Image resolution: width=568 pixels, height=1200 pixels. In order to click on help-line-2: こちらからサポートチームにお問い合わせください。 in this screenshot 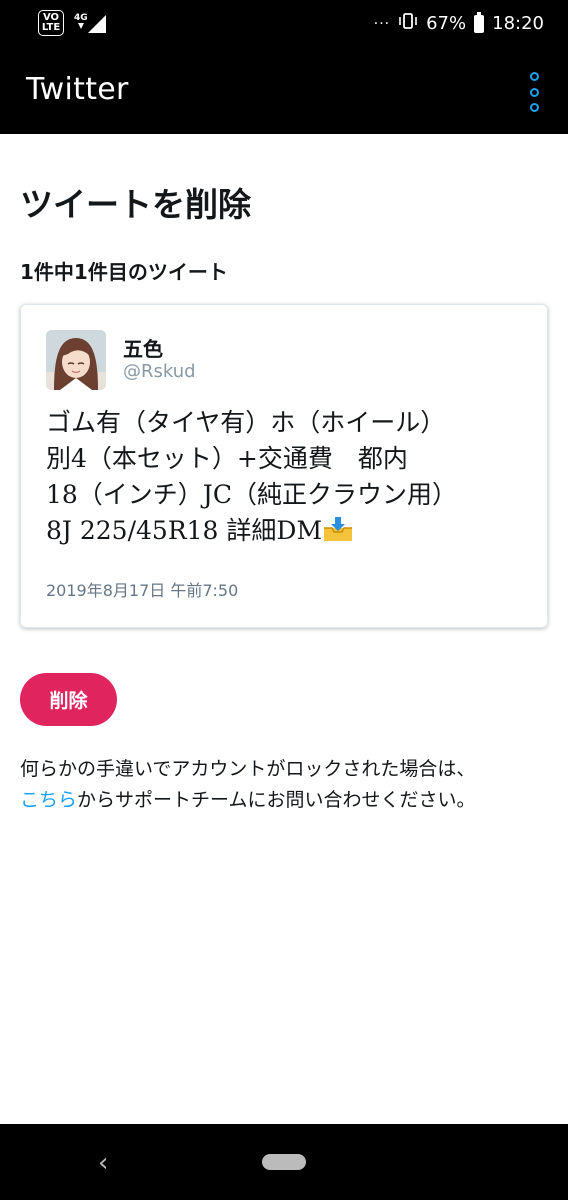, I will do `click(290, 800)`.